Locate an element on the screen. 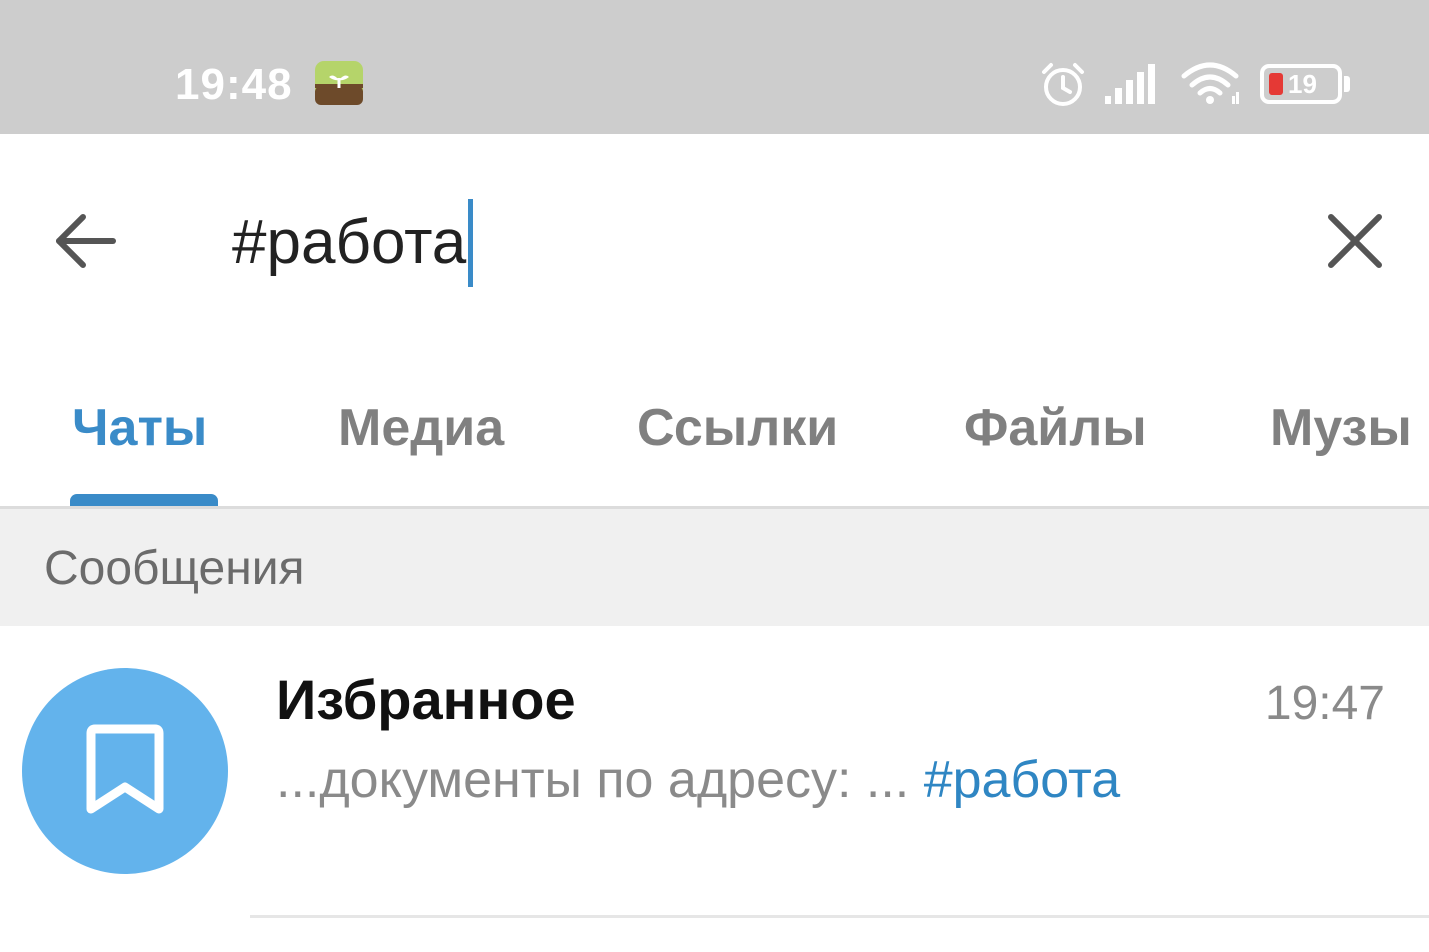 The width and height of the screenshot is (1429, 952). section-title: Сообщения is located at coordinates (174, 568).